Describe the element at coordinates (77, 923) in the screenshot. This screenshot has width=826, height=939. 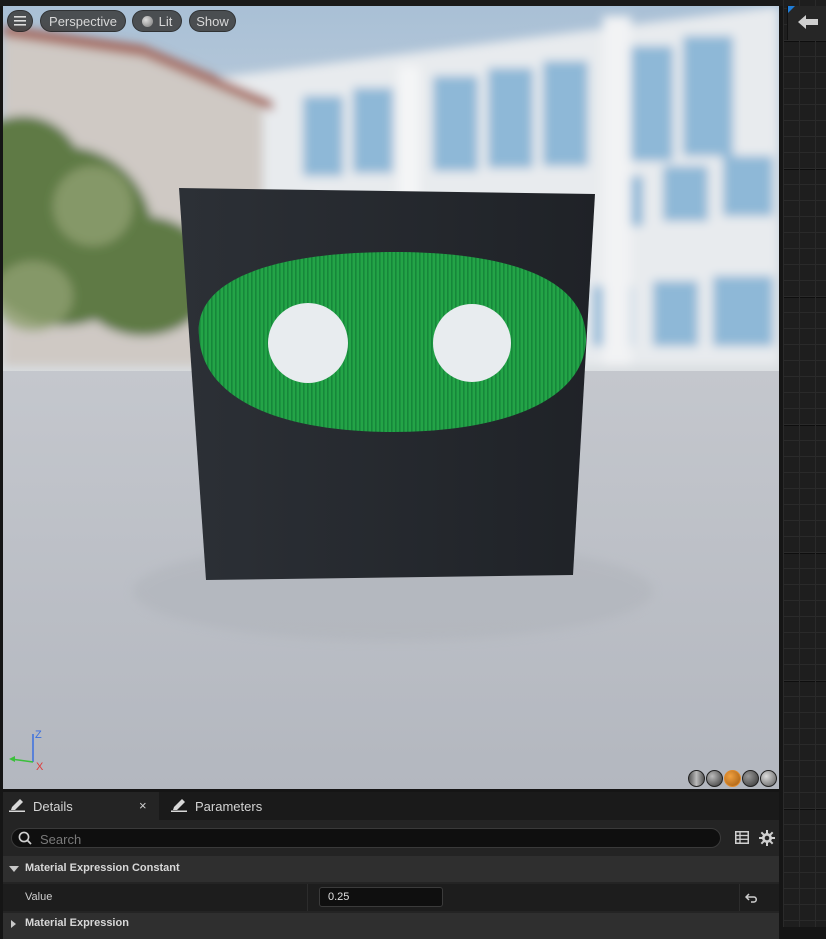
I see `category-title: Material Expression` at that location.